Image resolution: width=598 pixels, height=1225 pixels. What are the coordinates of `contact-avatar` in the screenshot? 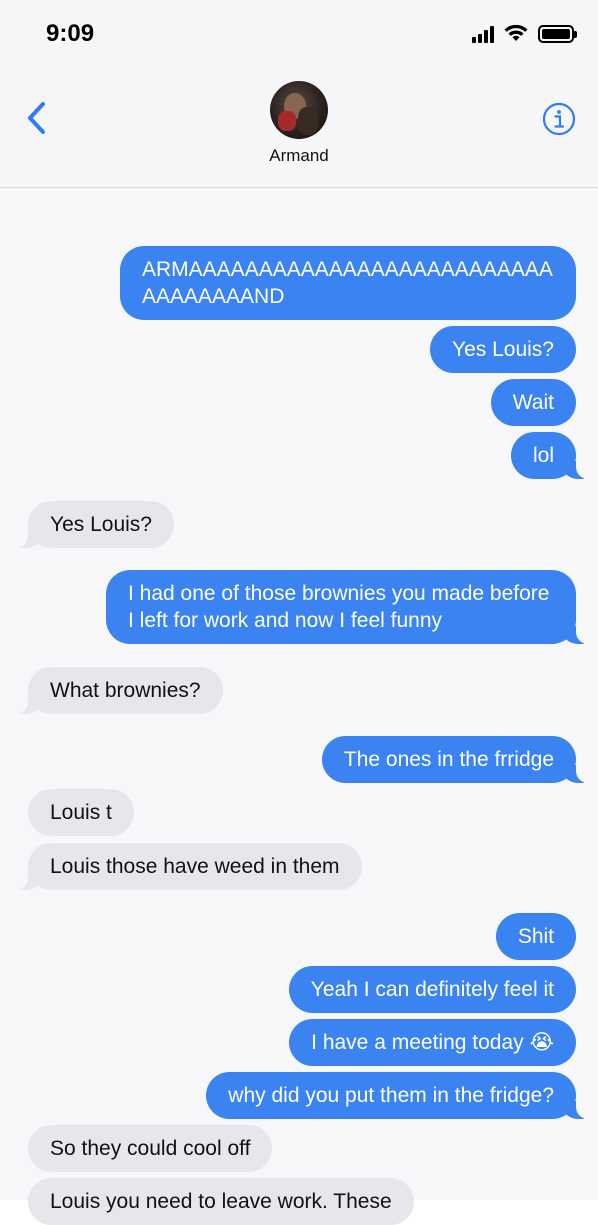 It's located at (299, 110).